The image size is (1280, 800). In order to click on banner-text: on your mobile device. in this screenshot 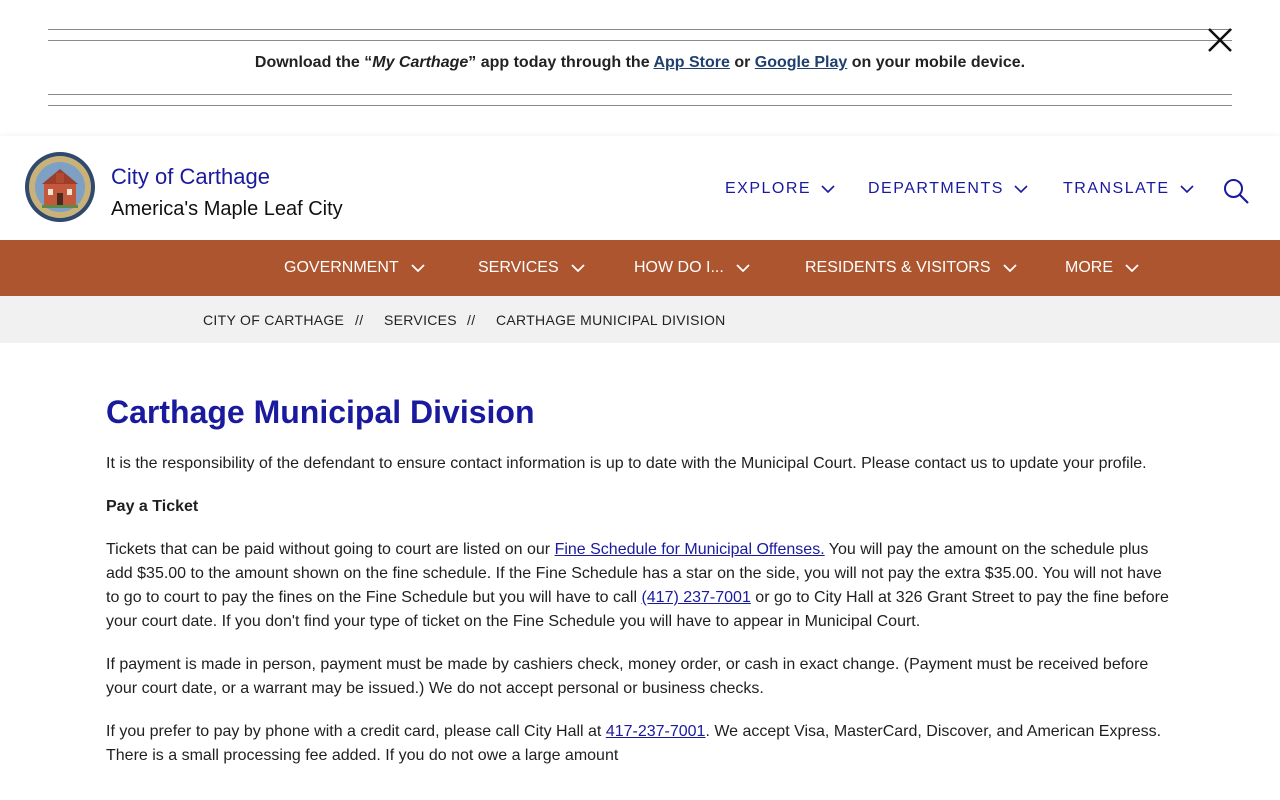, I will do `click(936, 62)`.